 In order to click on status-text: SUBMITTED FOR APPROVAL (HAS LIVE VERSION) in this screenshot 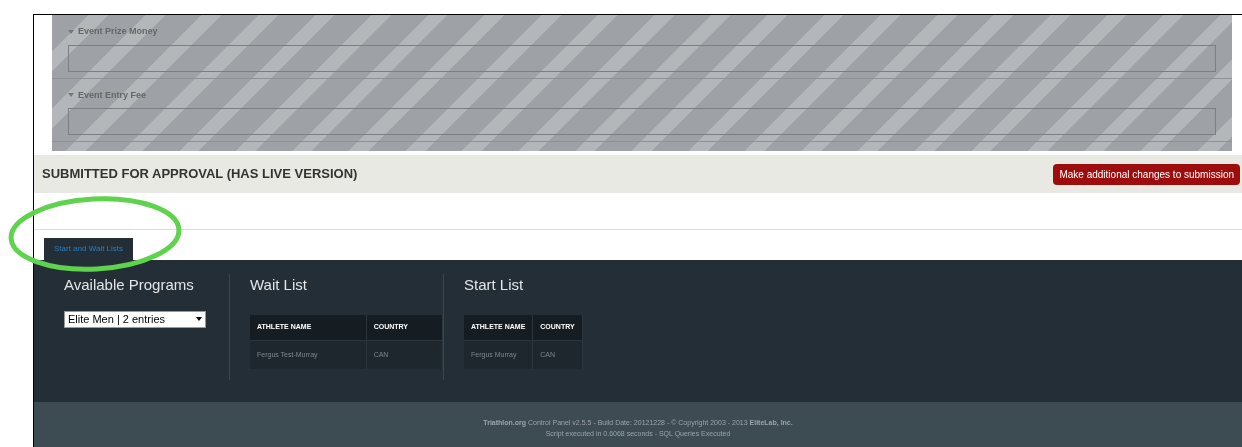, I will do `click(200, 174)`.